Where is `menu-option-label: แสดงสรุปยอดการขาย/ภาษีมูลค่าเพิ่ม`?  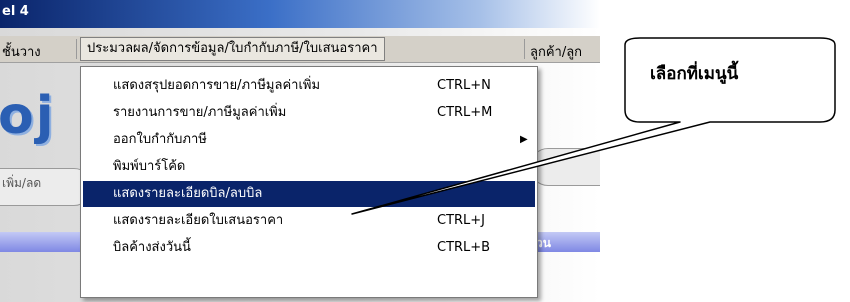 menu-option-label: แสดงสรุปยอดการขาย/ภาษีมูลค่าเพิ่ม is located at coordinates (217, 85).